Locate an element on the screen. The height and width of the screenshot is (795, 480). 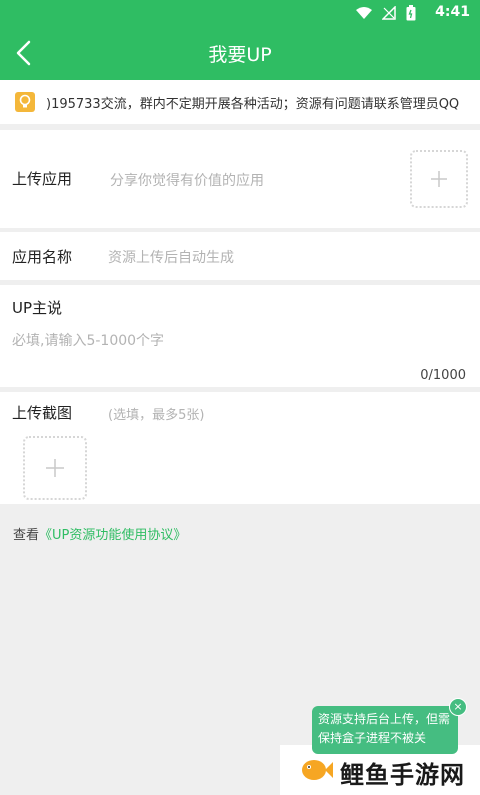
lightbulb-icon is located at coordinates (25, 102).